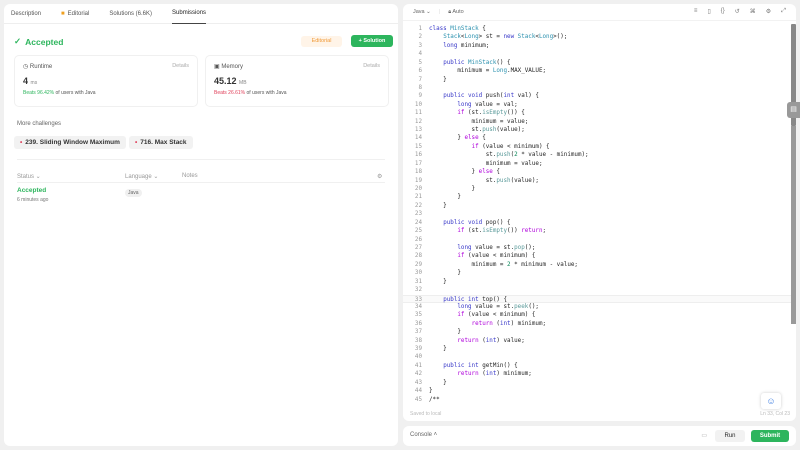 The image size is (800, 450). I want to click on code-line: 25 if (st.isEmpty()) return;, so click(597, 231).